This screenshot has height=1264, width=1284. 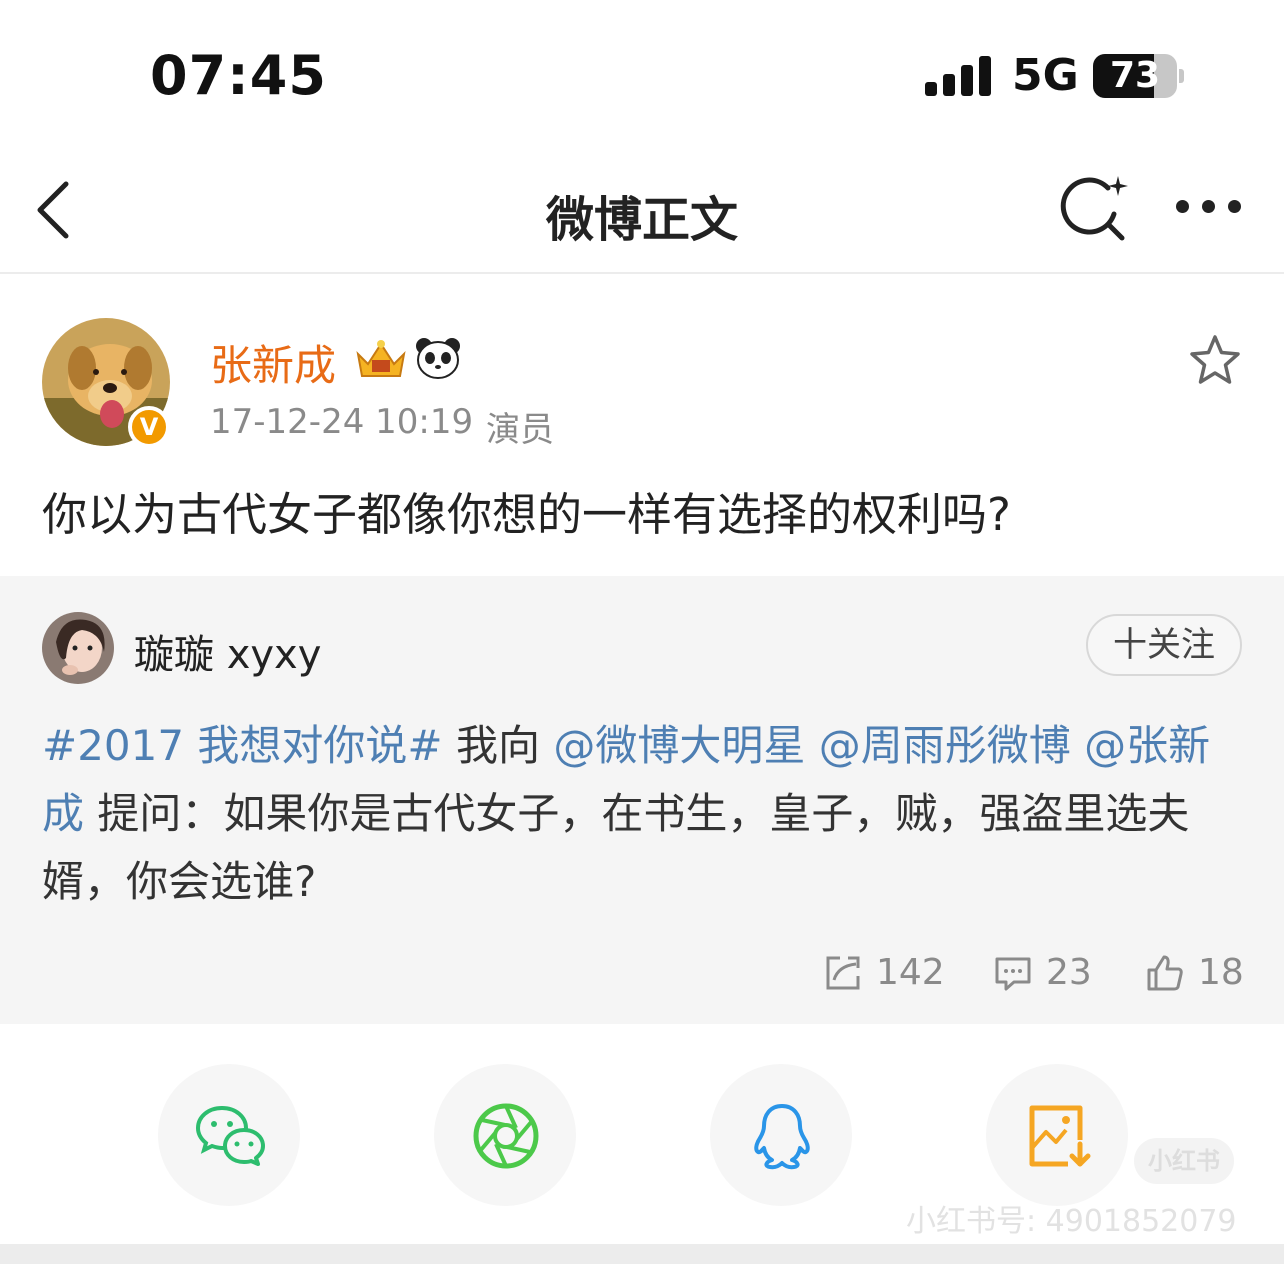 What do you see at coordinates (1060, 1136) in the screenshot?
I see `save-image-icon` at bounding box center [1060, 1136].